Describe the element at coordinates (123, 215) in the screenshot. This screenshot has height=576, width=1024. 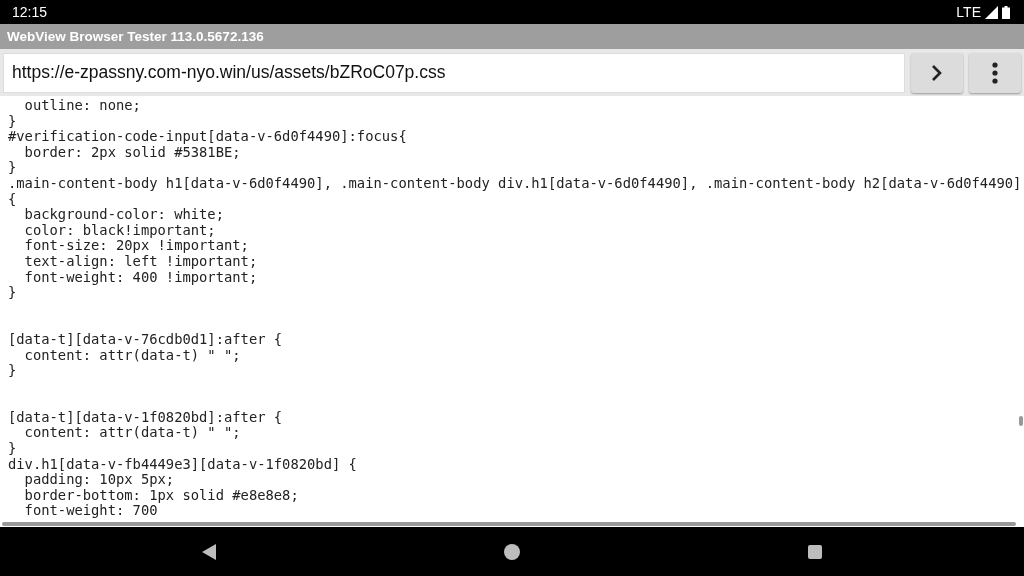
I see `code-line: background-color: white;` at that location.